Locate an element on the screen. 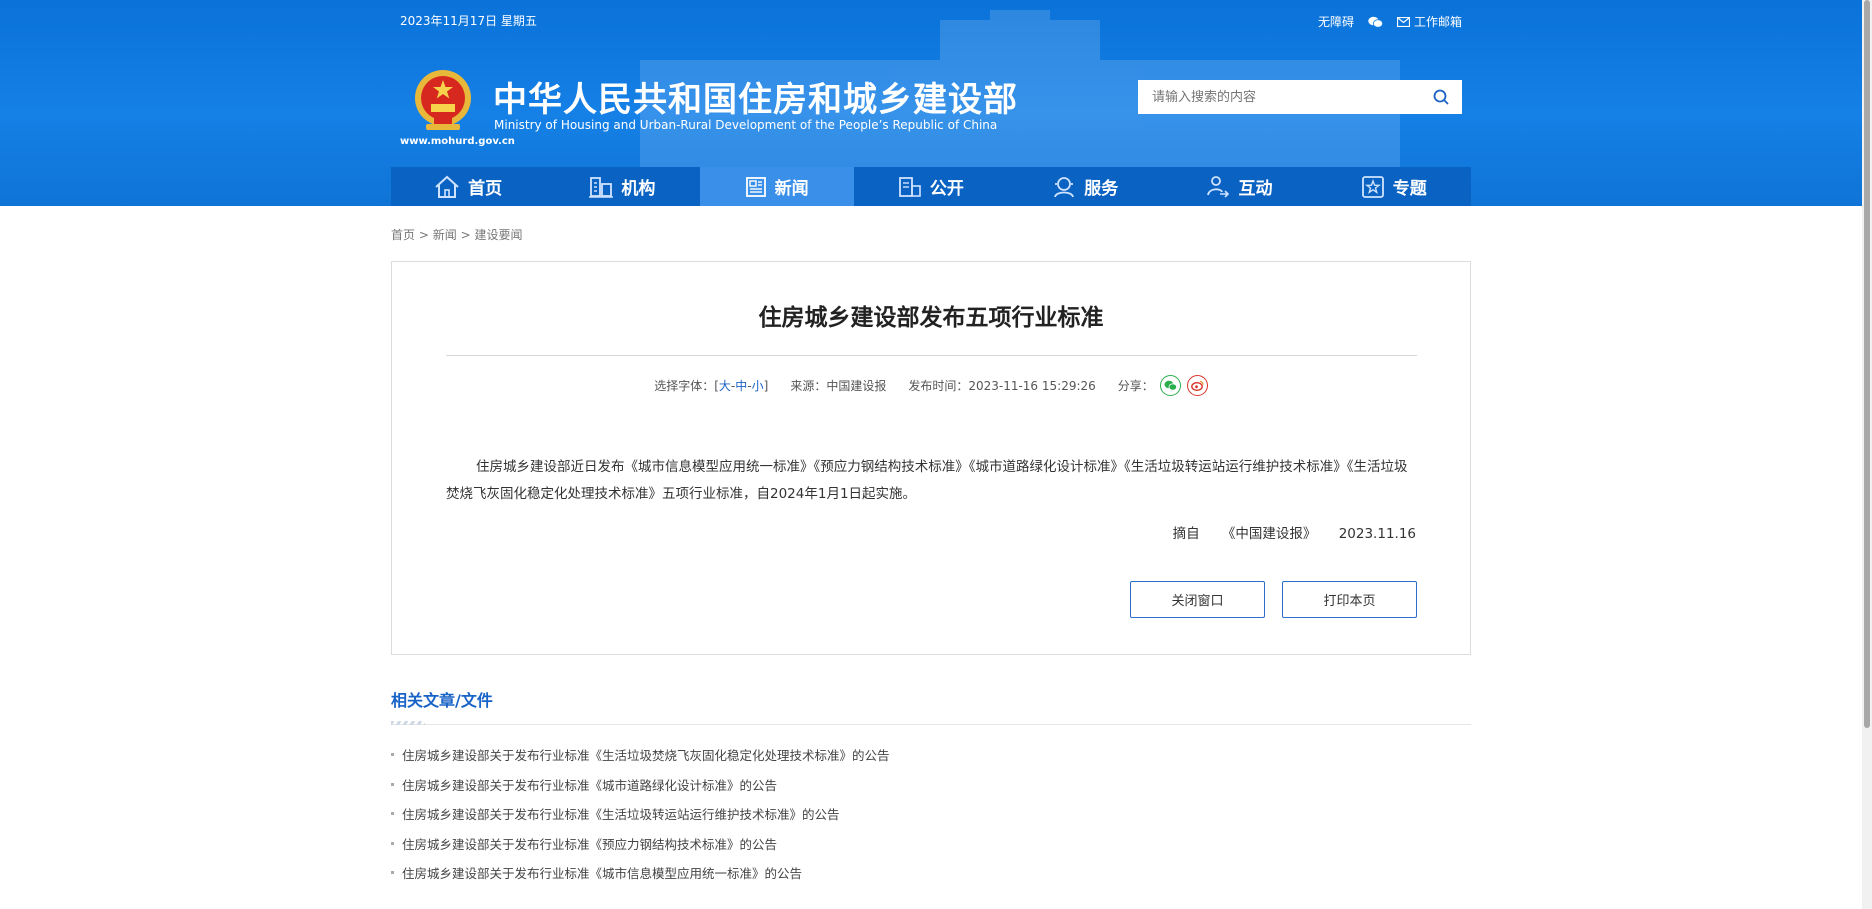 The height and width of the screenshot is (909, 1872). excerpt-source: 《中国建设报》 is located at coordinates (1269, 534).